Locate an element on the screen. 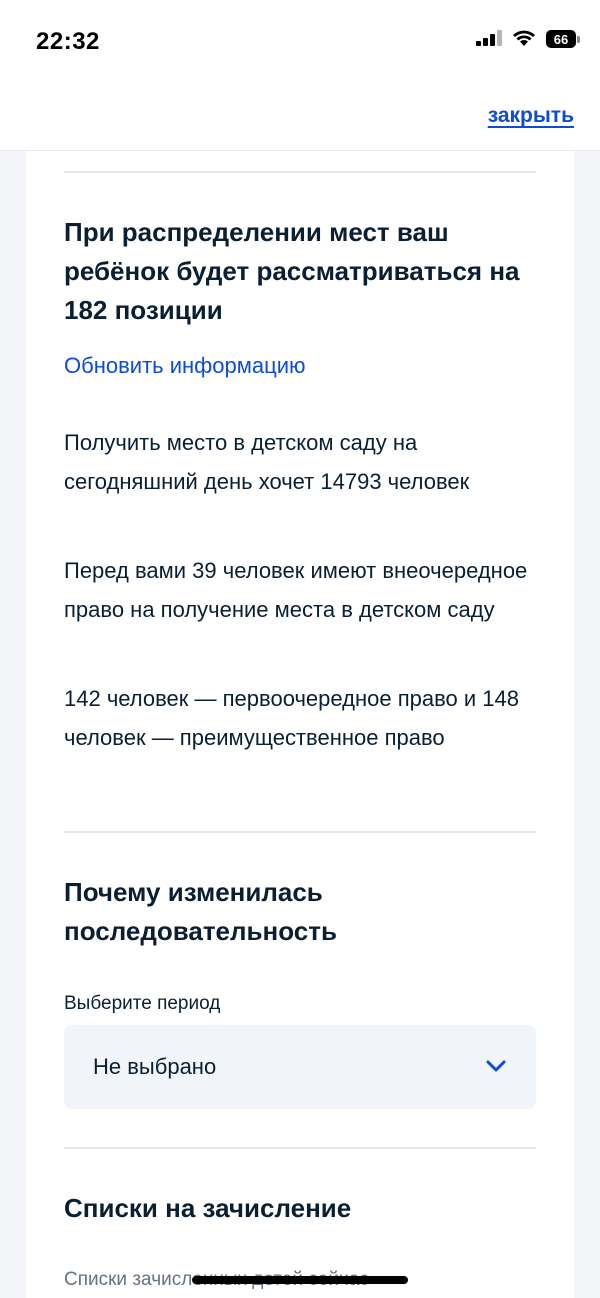  battery-level: 66 is located at coordinates (561, 39).